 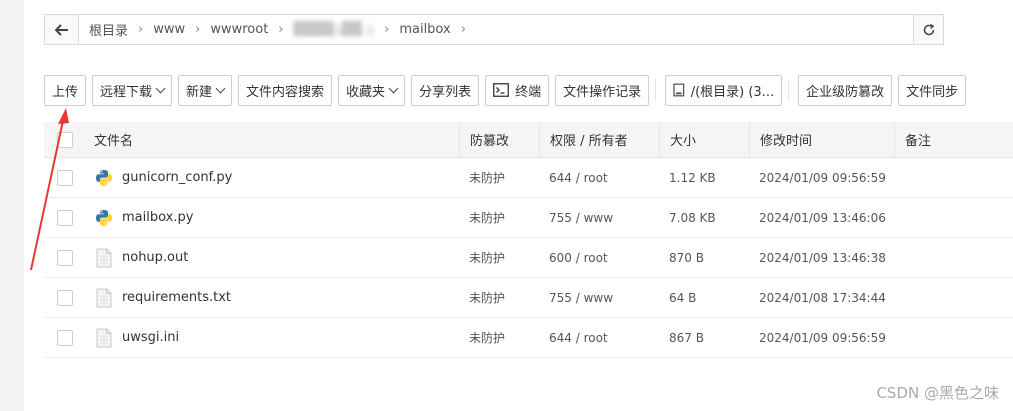 I want to click on name-cell: requirements.txt, so click(x=271, y=298).